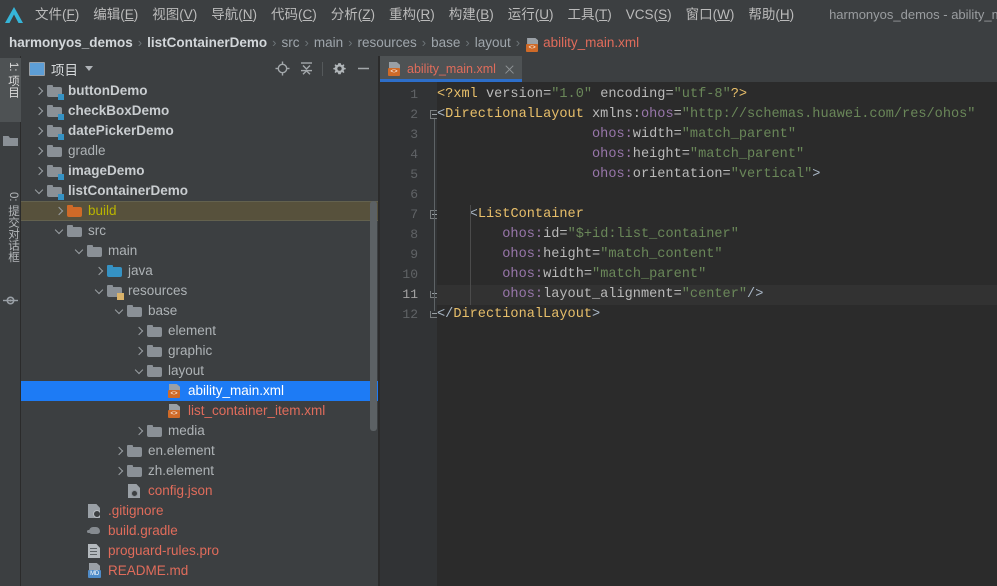 The image size is (997, 586). I want to click on tree-row: build.gradle, so click(199, 531).